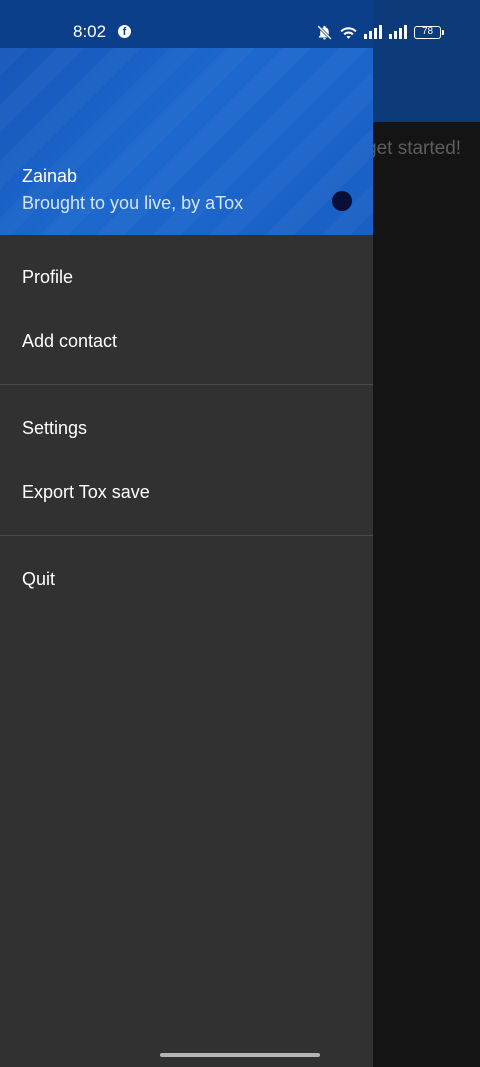  Describe the element at coordinates (186, 277) in the screenshot. I see `menu-item-profile: Profile` at that location.